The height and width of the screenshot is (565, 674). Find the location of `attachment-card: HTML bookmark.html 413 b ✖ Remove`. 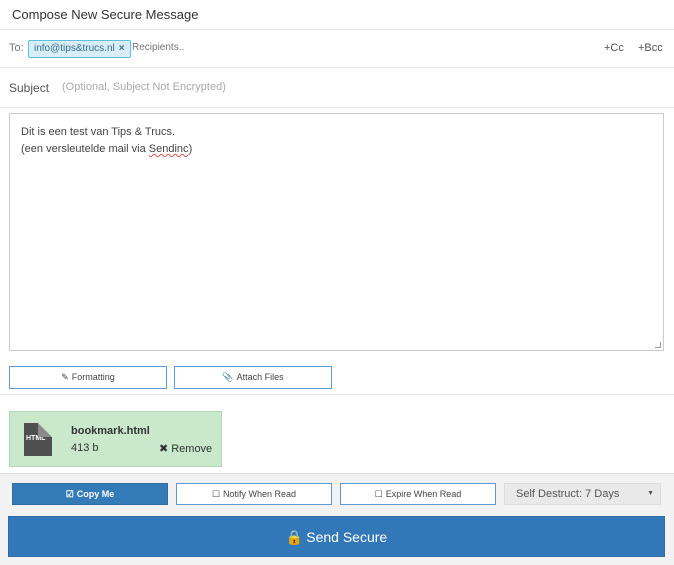

attachment-card: HTML bookmark.html 413 b ✖ Remove is located at coordinates (115, 439).